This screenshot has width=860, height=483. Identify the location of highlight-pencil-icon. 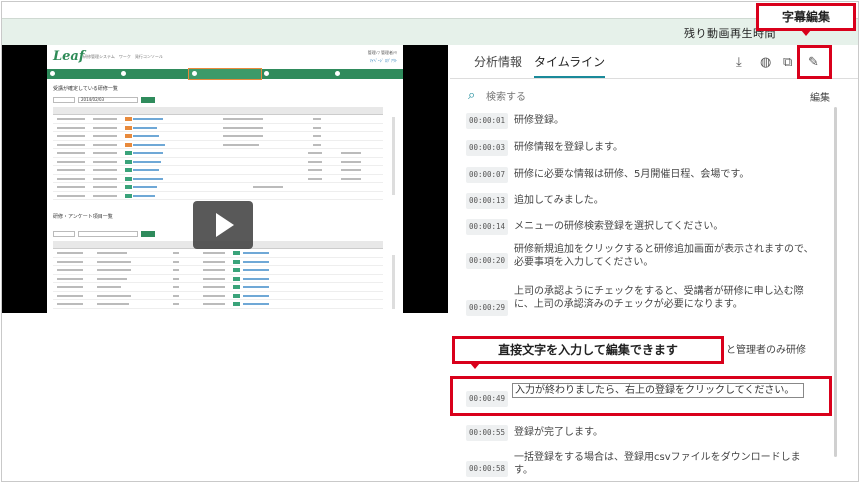
(814, 62).